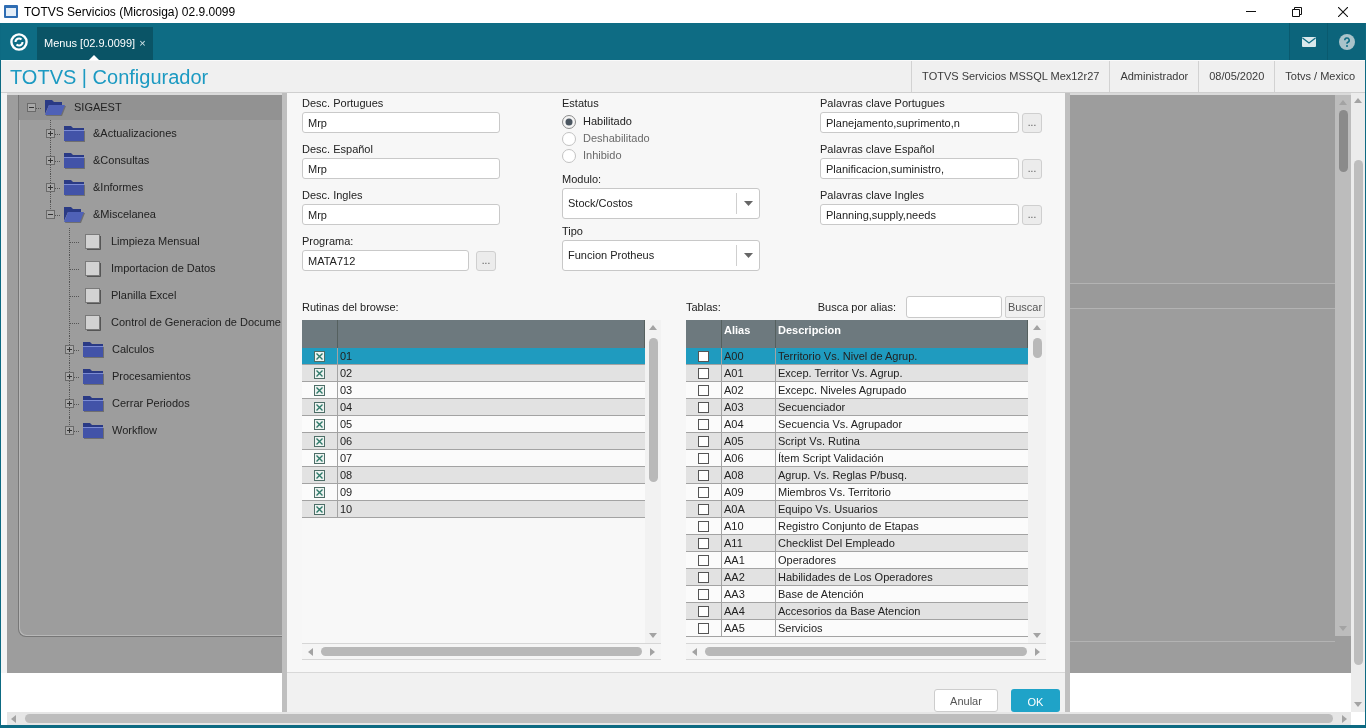  I want to click on tree-row: &Consultas, so click(150, 160).